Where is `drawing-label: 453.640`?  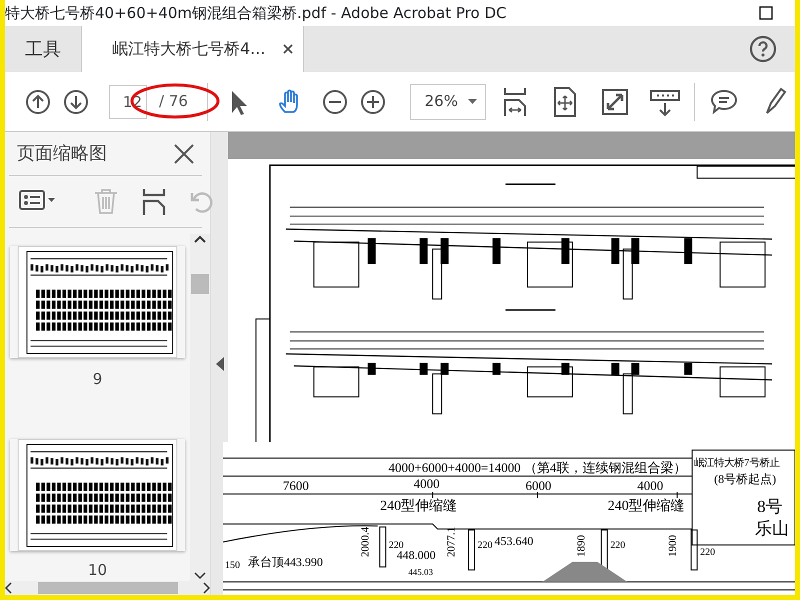 drawing-label: 453.640 is located at coordinates (514, 541).